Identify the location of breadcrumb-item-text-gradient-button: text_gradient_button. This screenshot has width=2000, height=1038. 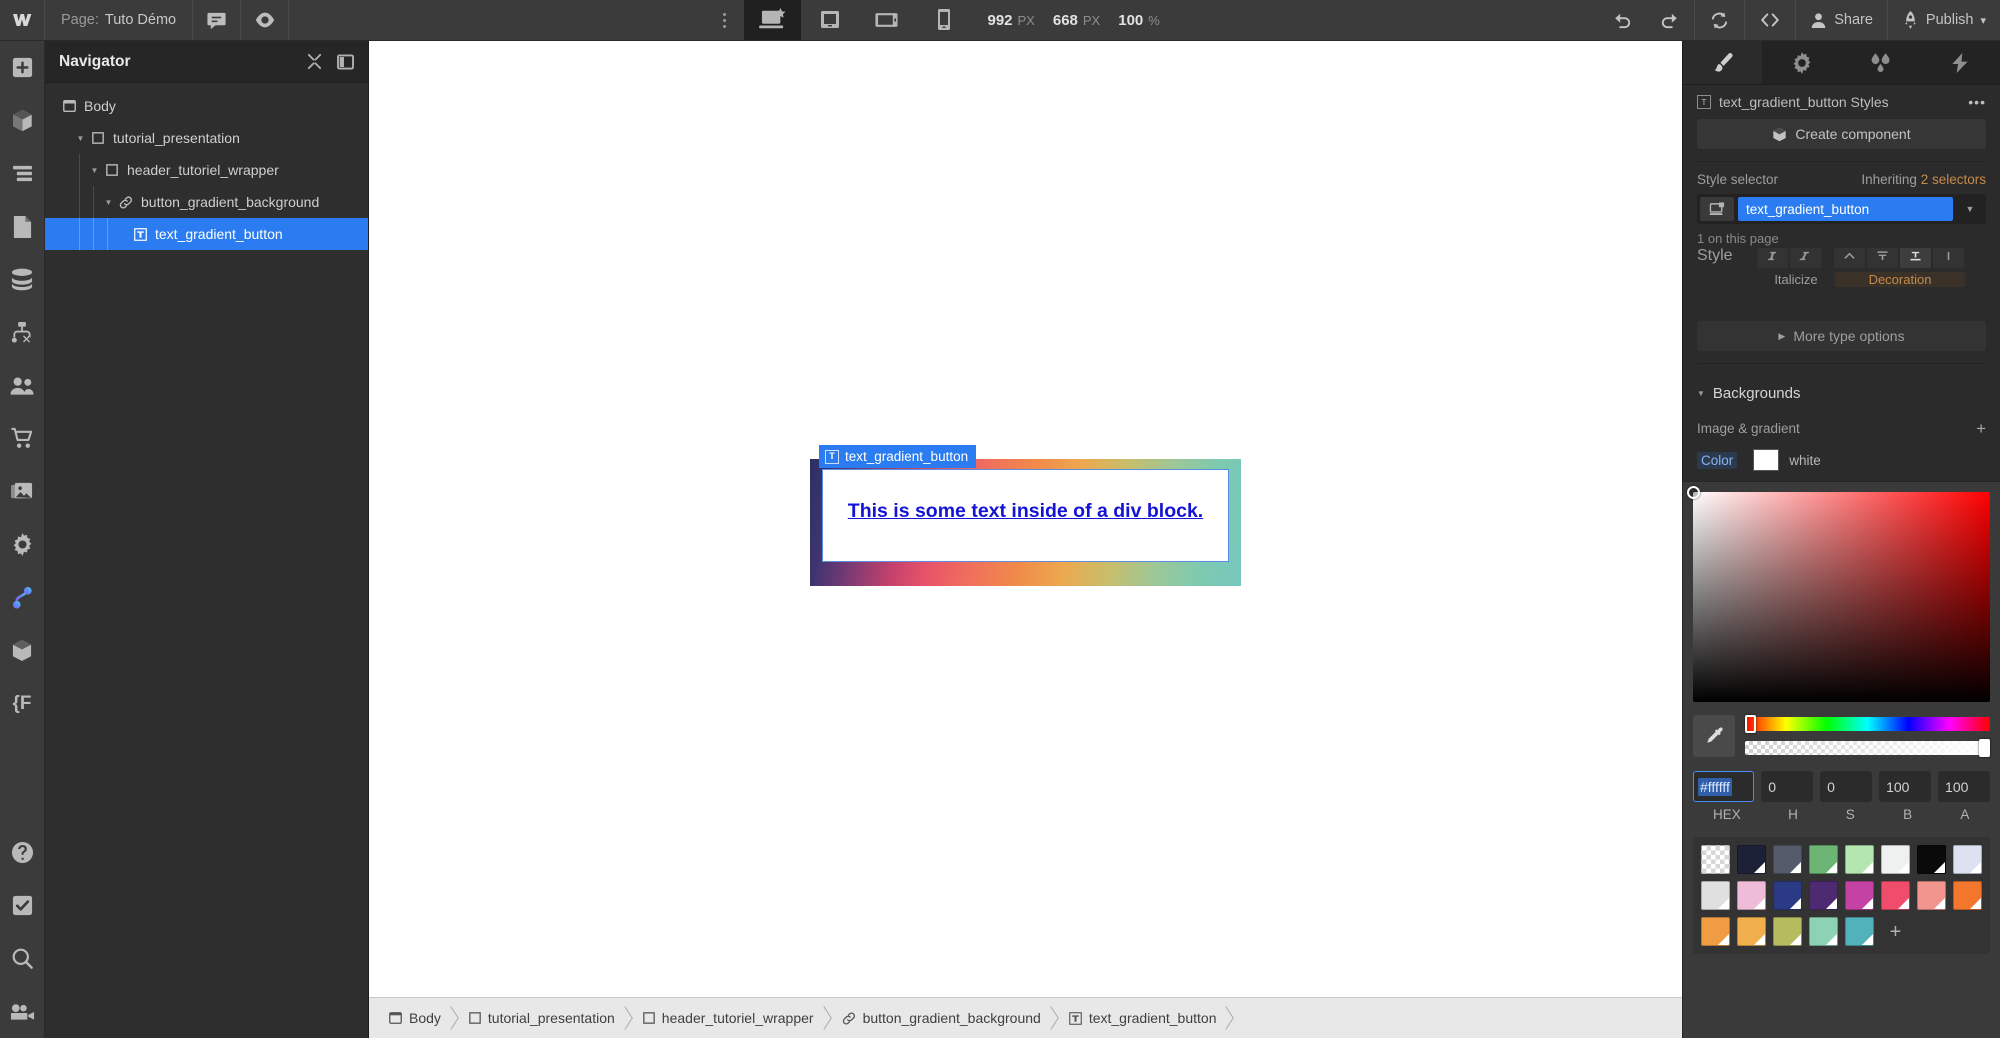
(1145, 1018).